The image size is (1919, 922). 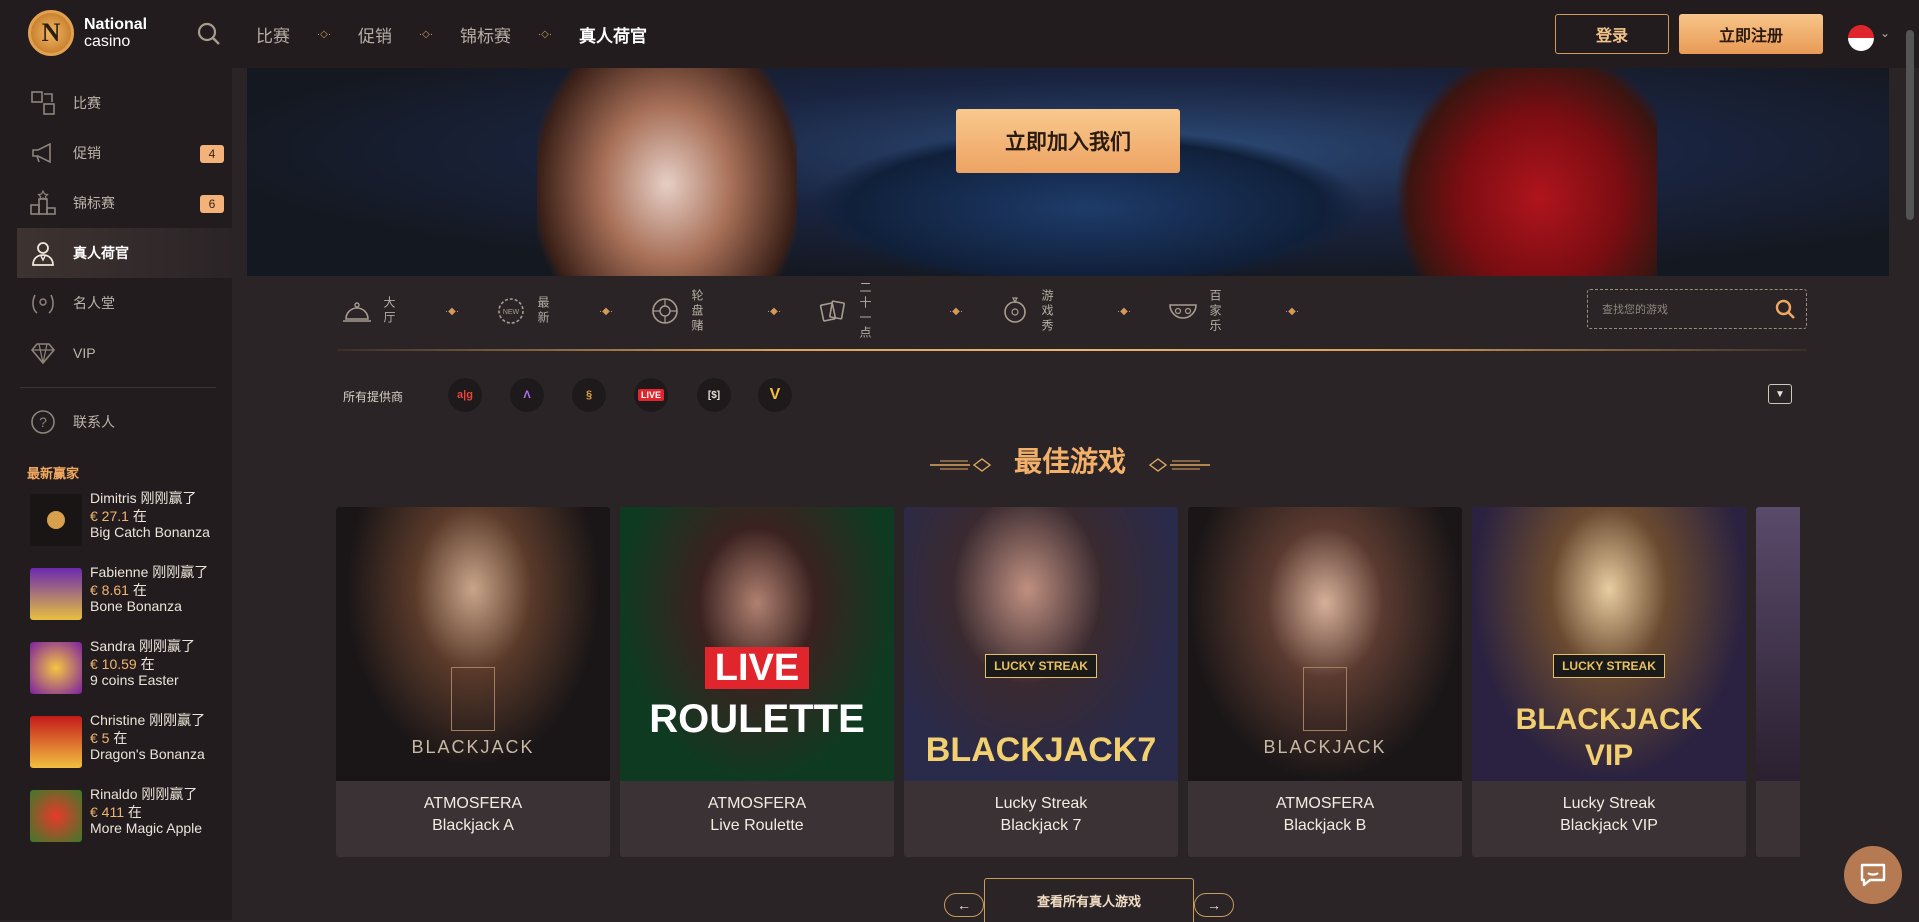 I want to click on nav-item-promotions: 促销, so click(x=375, y=34).